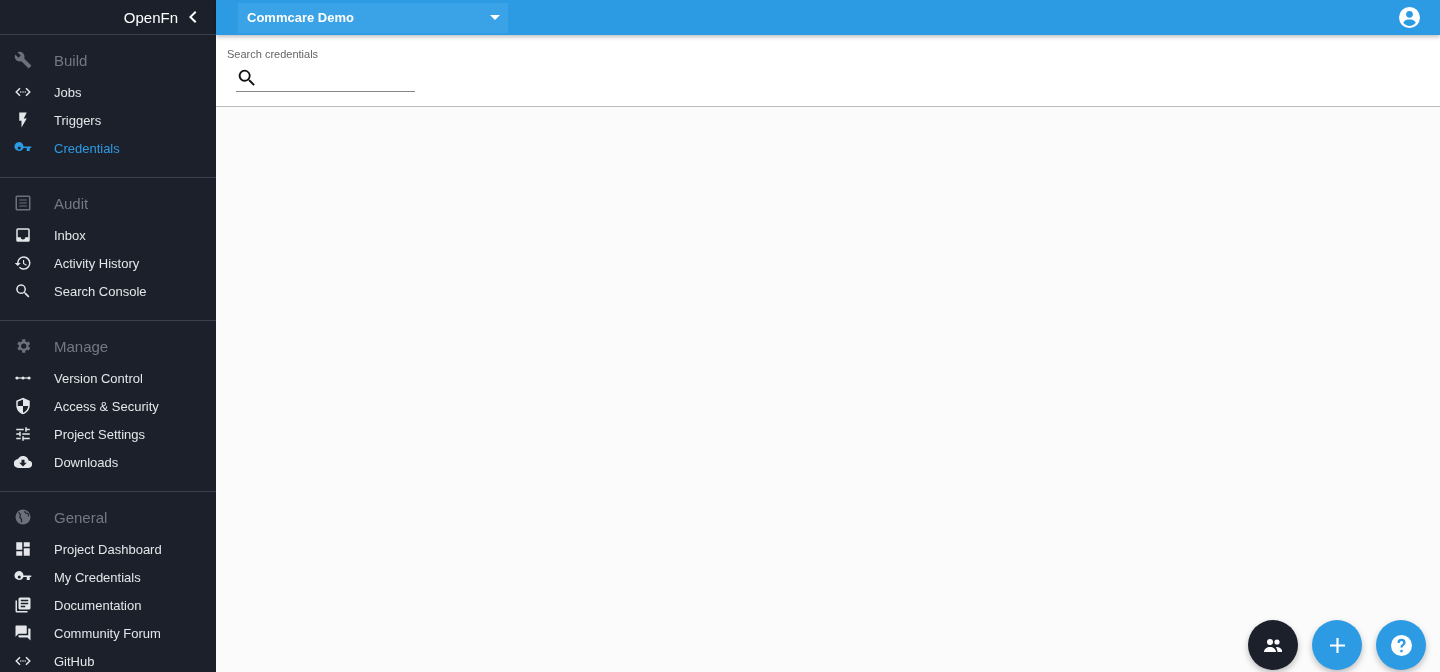 Image resolution: width=1440 pixels, height=672 pixels. I want to click on inbox-icon, so click(23, 235).